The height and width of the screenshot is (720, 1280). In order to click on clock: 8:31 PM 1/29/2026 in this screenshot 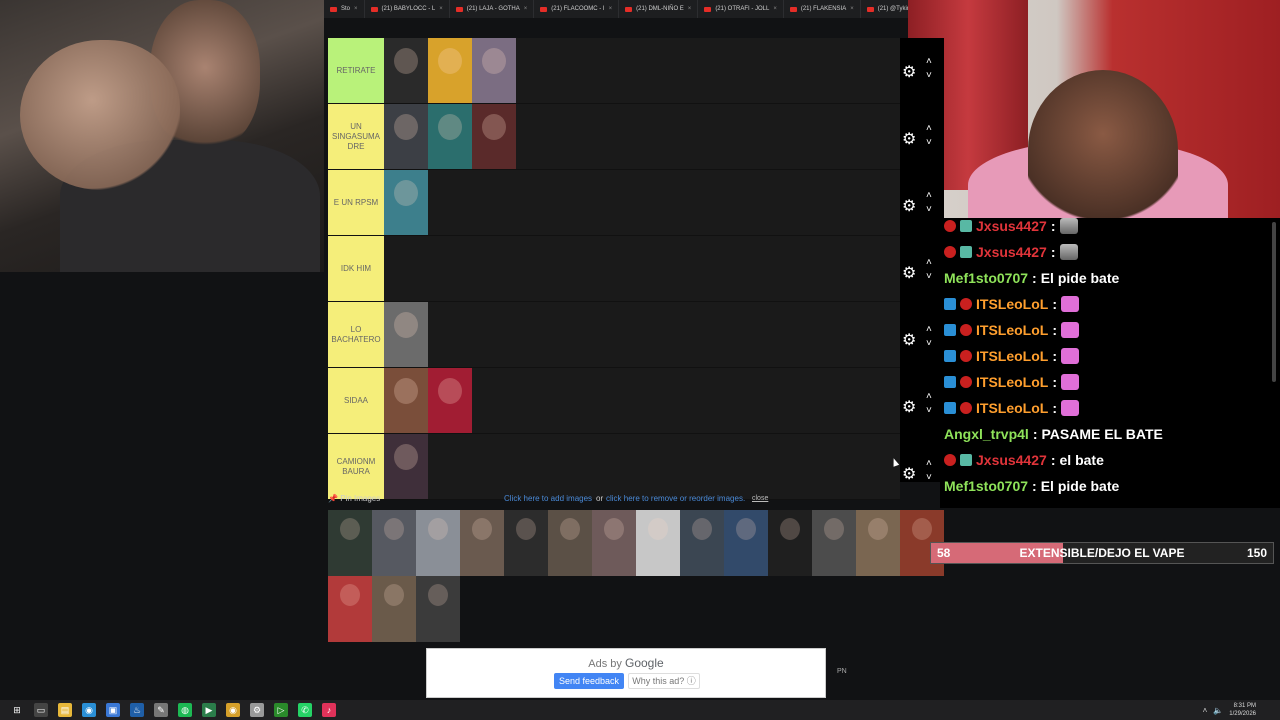, I will do `click(1242, 710)`.